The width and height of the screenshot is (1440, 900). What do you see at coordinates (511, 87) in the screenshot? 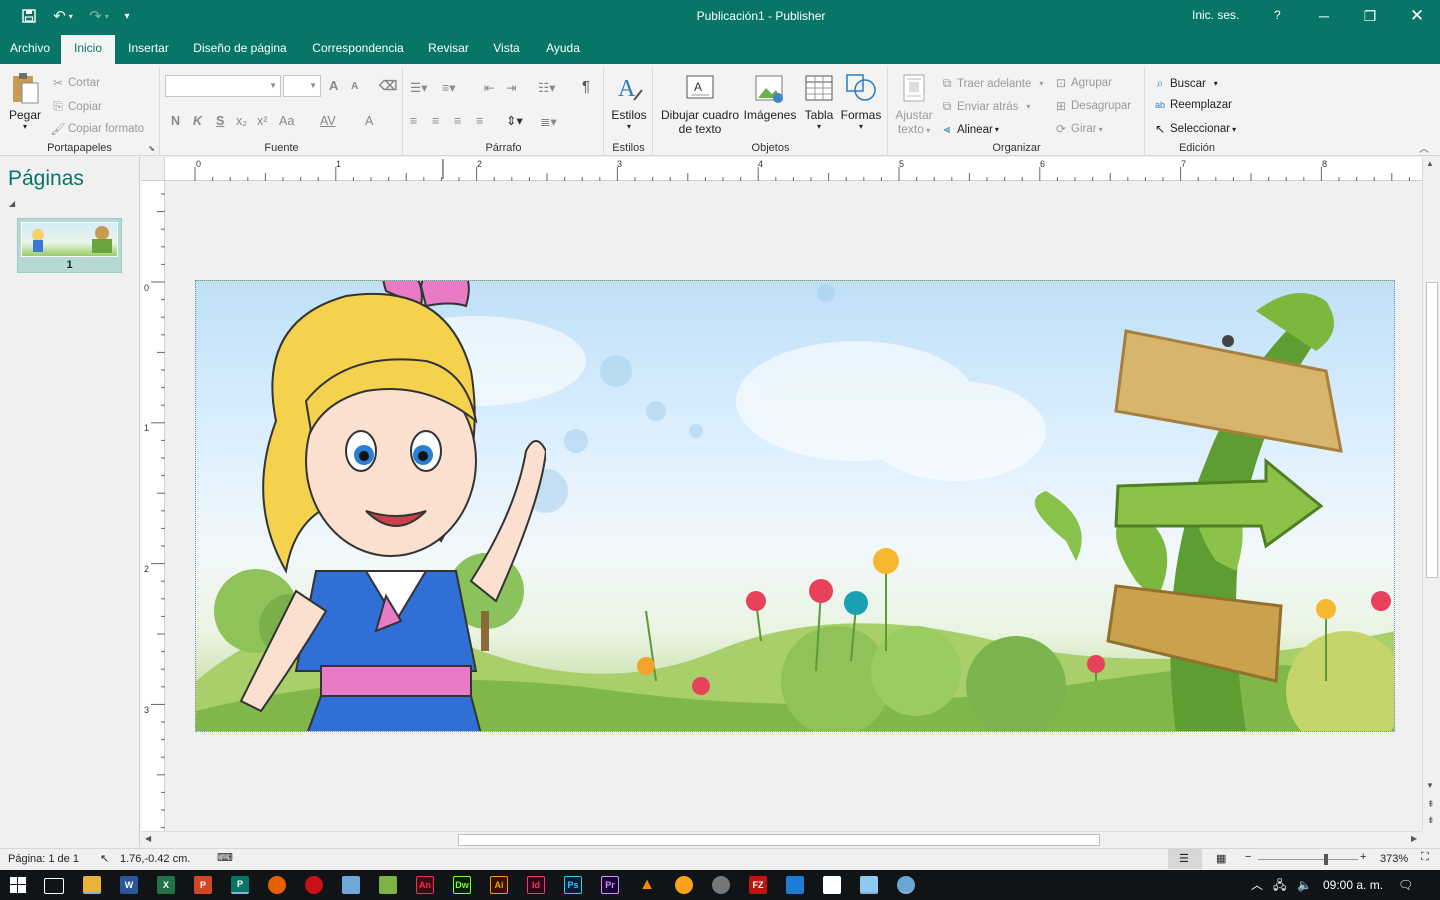
I see `increase-indent-icon: ⇥` at bounding box center [511, 87].